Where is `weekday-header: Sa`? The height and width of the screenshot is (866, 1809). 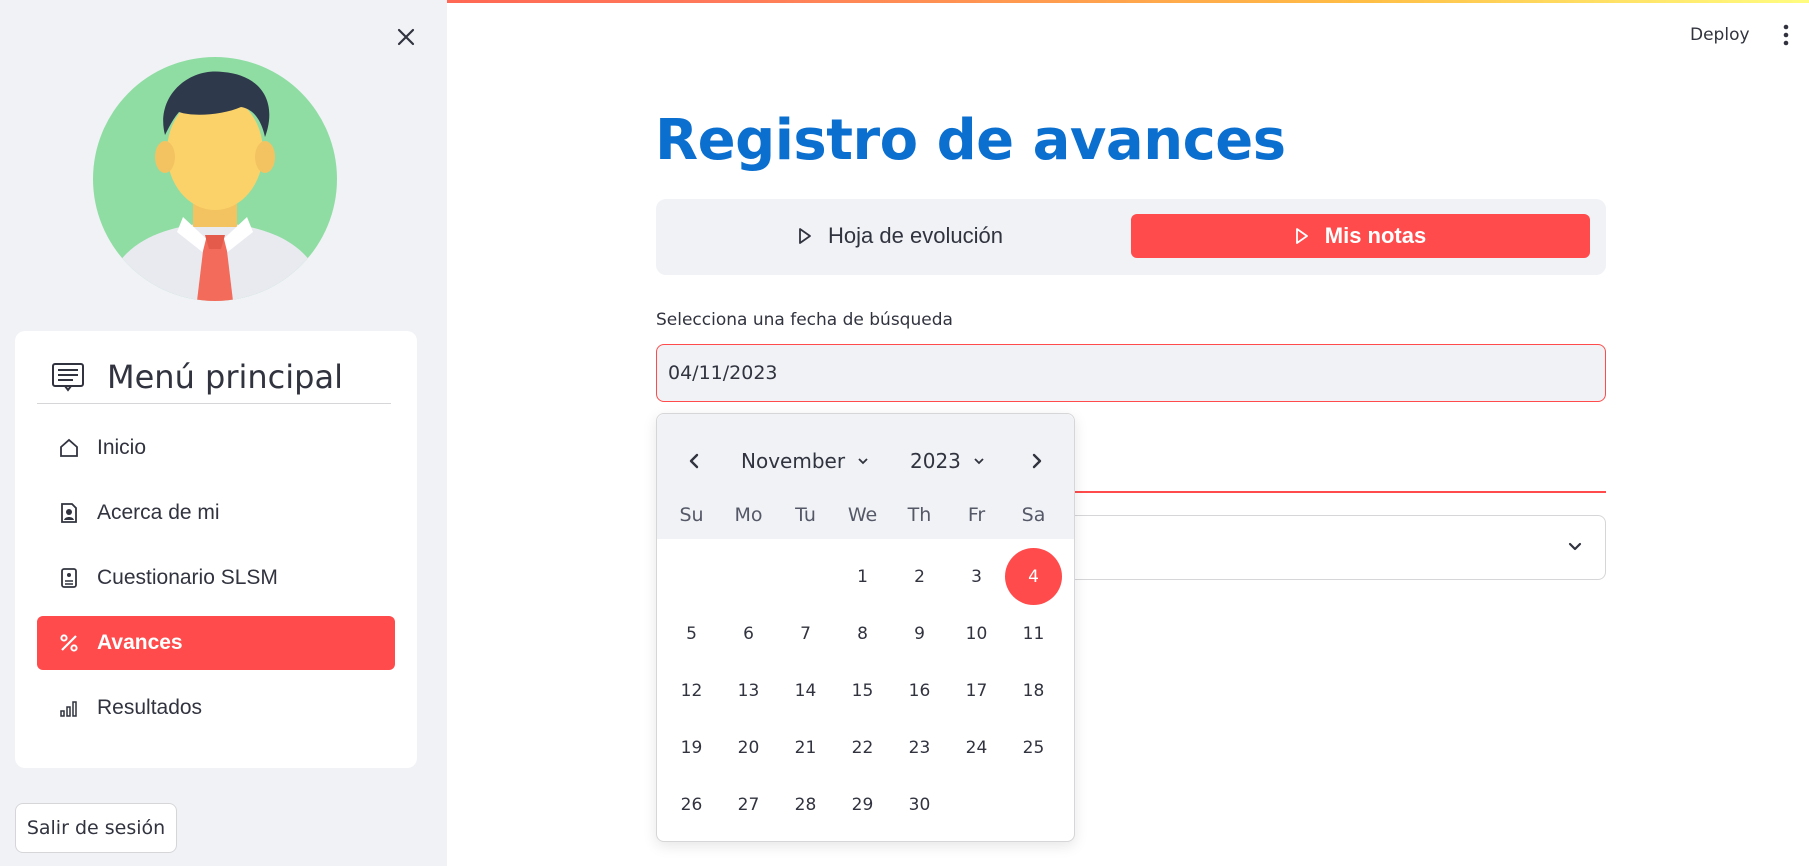 weekday-header: Sa is located at coordinates (1033, 515).